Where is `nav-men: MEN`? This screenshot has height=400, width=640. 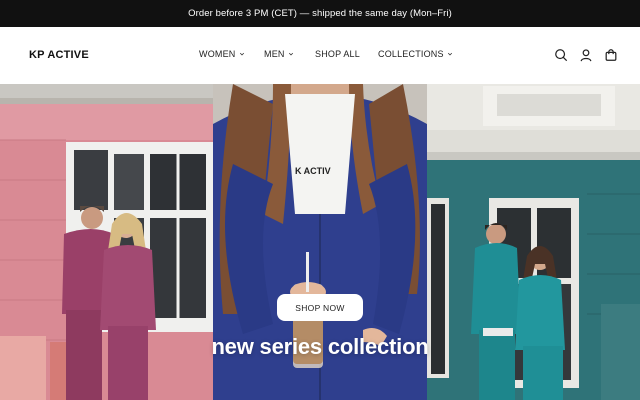 nav-men: MEN is located at coordinates (279, 54).